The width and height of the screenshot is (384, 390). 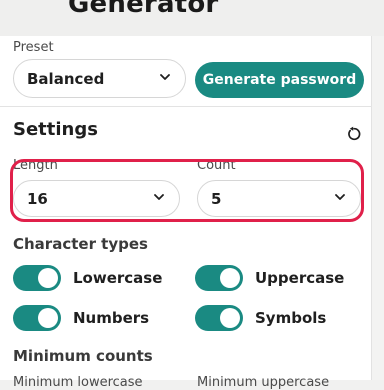 I want to click on background-strip, so click(x=378, y=208).